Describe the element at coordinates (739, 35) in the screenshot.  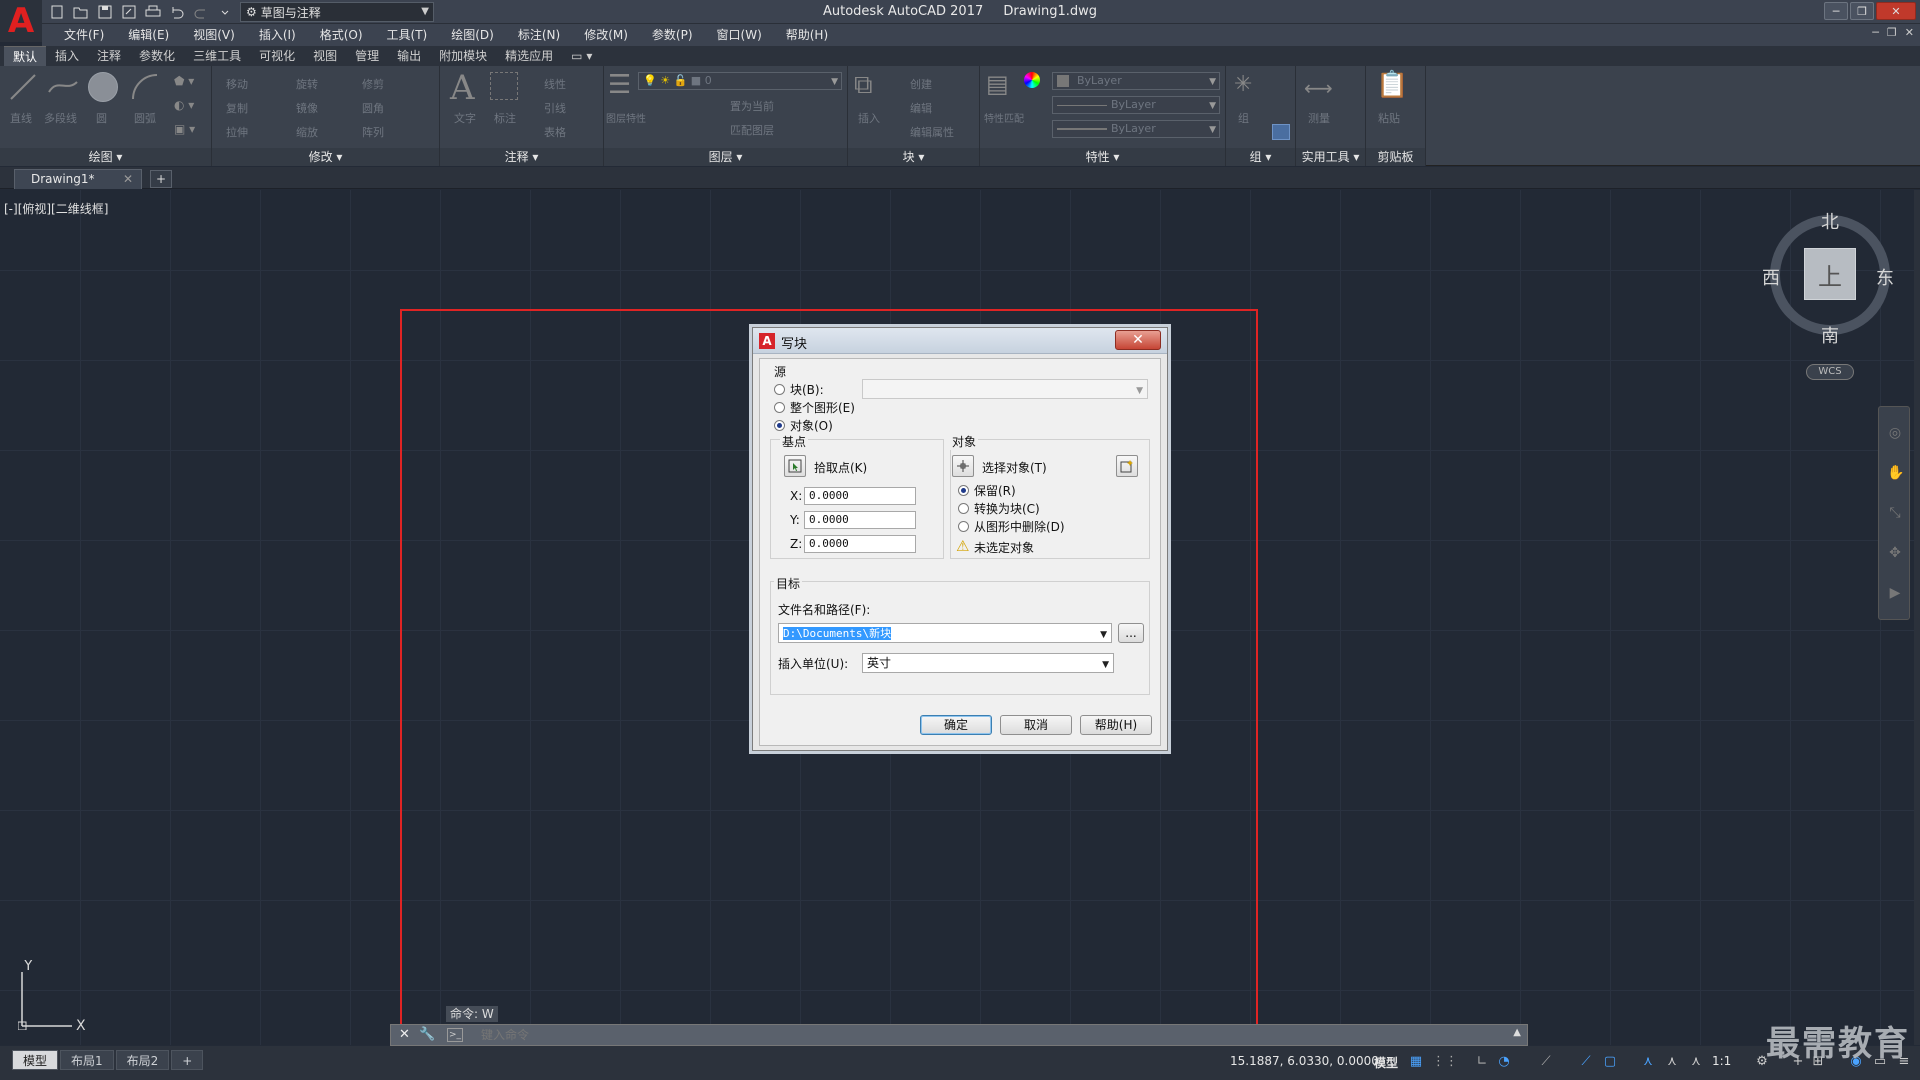
I see `menu-window: 窗口(W)` at that location.